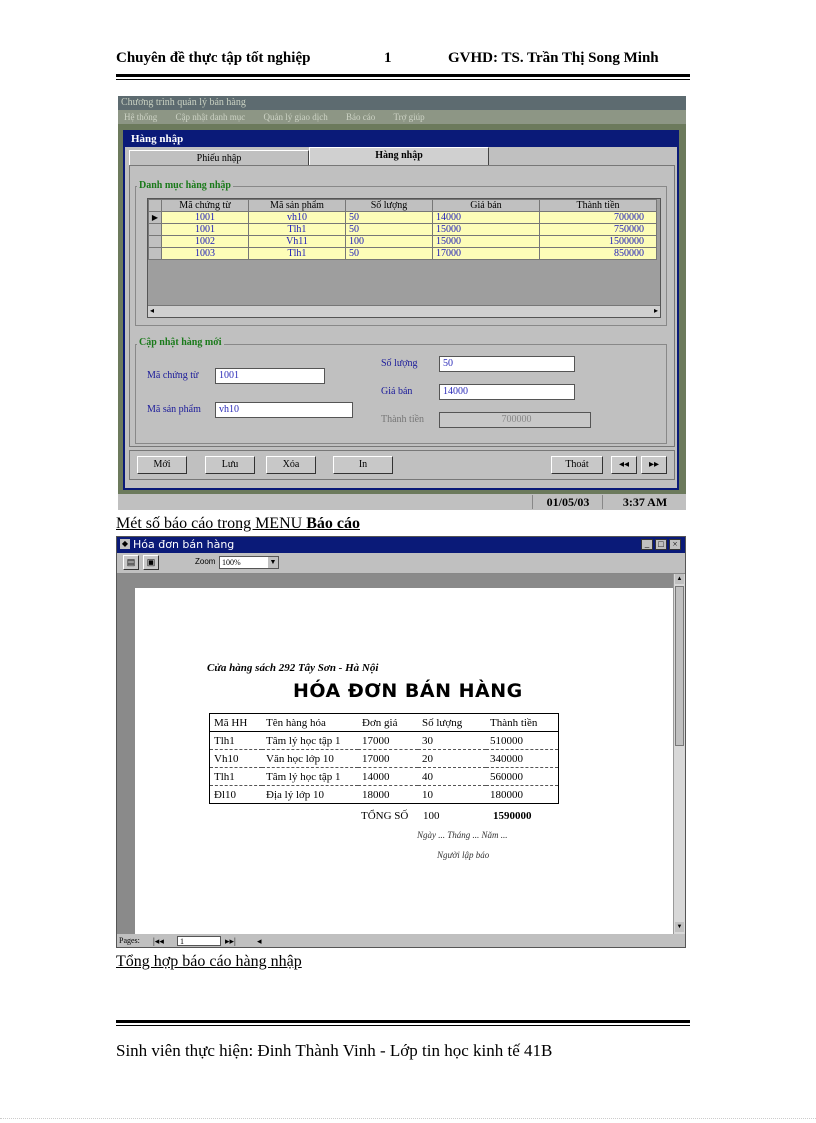 The width and height of the screenshot is (816, 1123). I want to click on header-rule, so click(403, 75).